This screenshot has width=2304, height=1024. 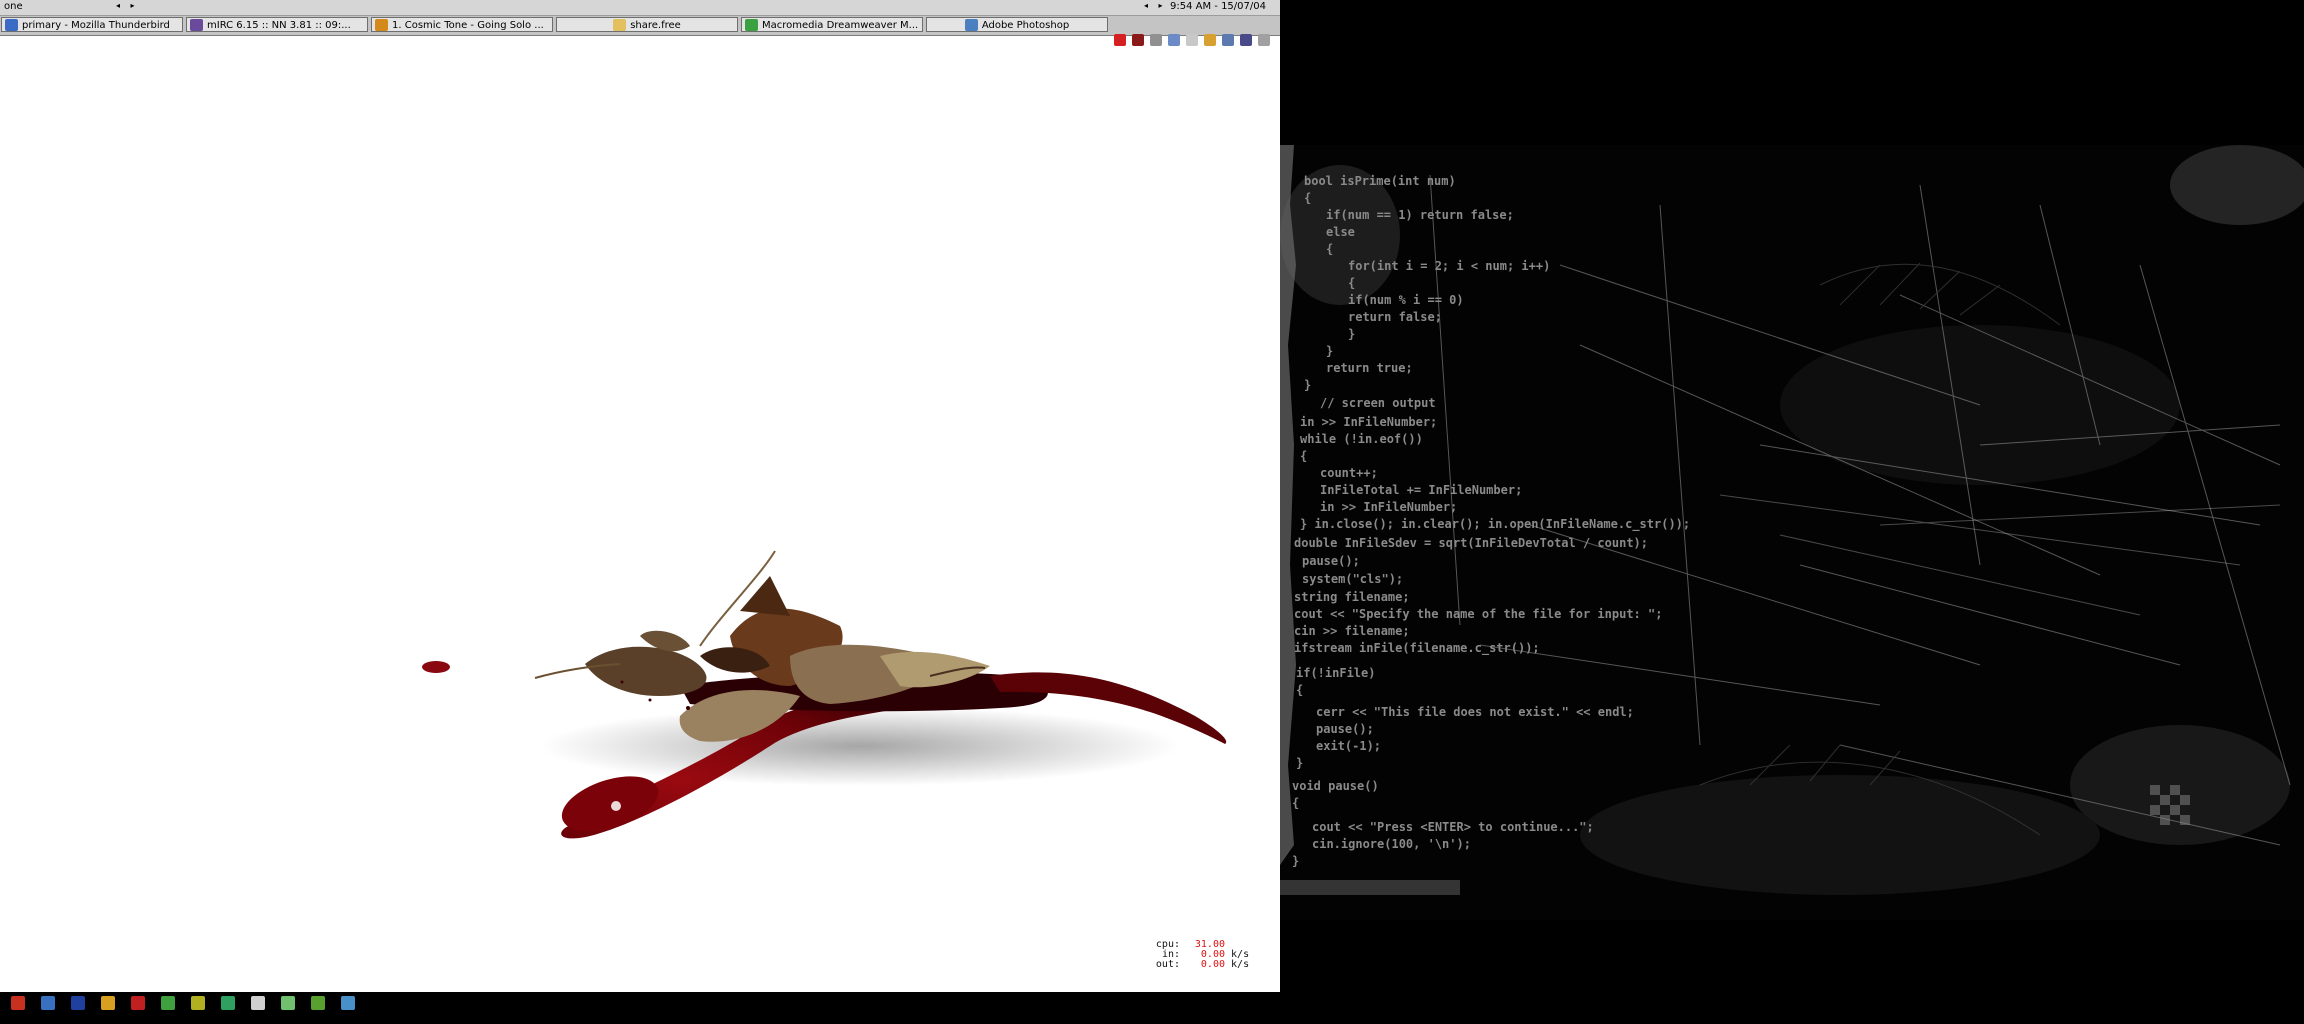 What do you see at coordinates (1378, 403) in the screenshot?
I see `code-line: // screen output` at bounding box center [1378, 403].